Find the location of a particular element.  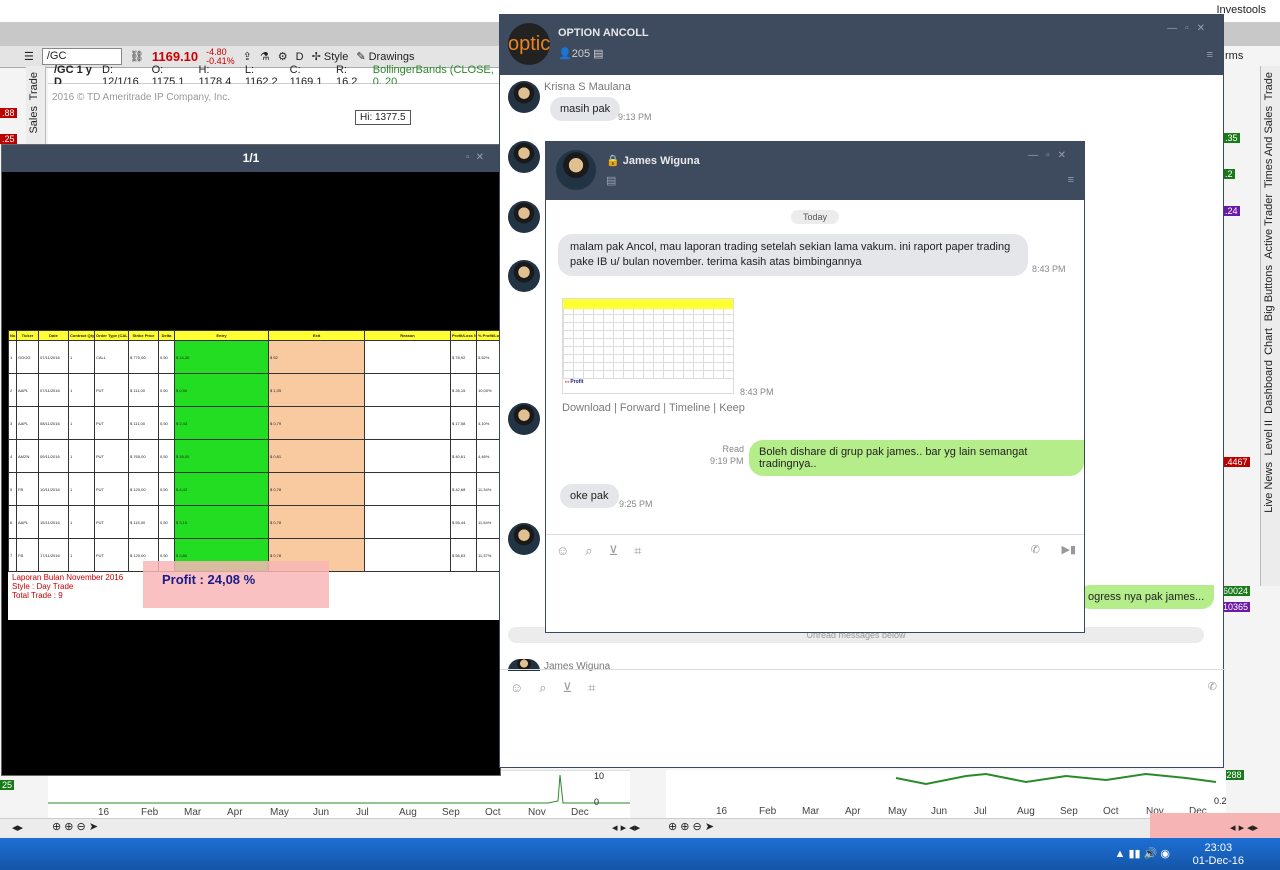

tab-active-trader: Active Trader is located at coordinates (1269, 226).